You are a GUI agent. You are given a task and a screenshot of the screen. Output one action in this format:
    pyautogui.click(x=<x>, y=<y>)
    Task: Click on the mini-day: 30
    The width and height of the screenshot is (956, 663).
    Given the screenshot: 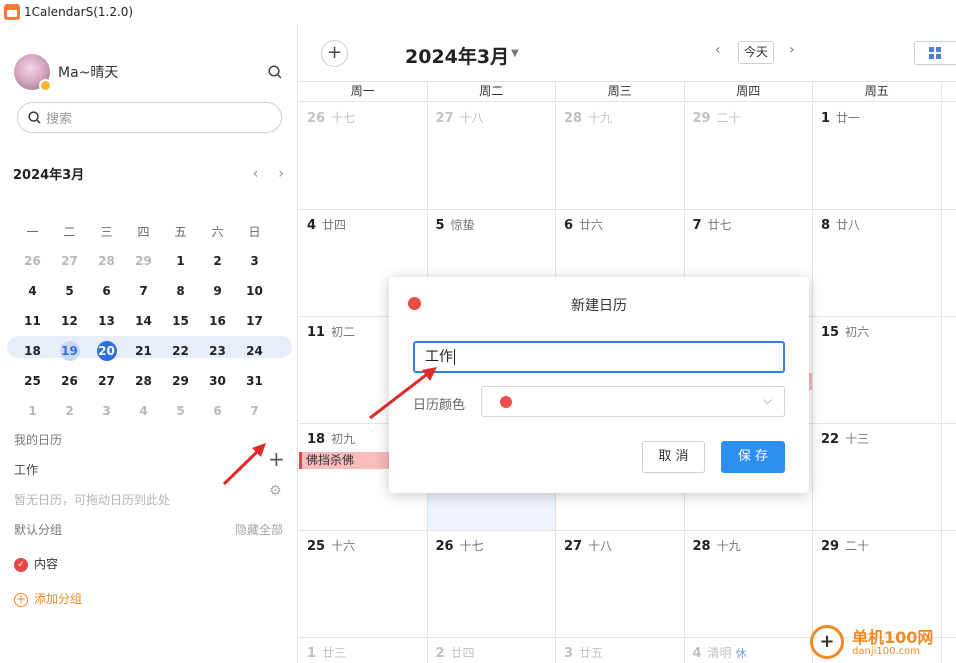 What is the action you would take?
    pyautogui.click(x=217, y=381)
    